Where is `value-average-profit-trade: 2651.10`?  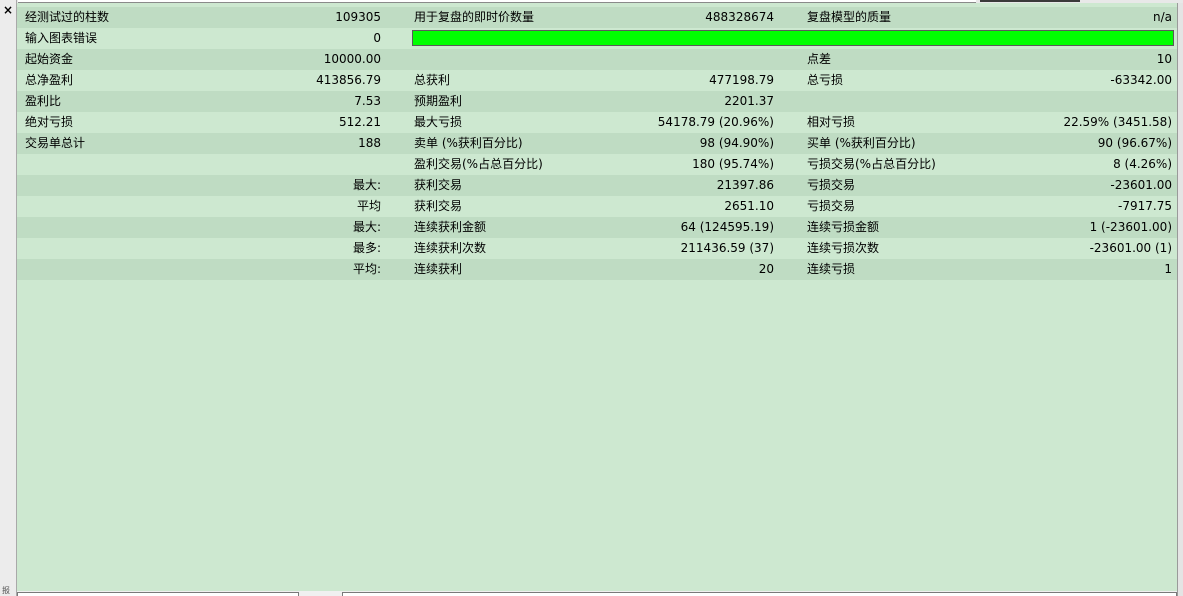 value-average-profit-trade: 2651.10 is located at coordinates (749, 206).